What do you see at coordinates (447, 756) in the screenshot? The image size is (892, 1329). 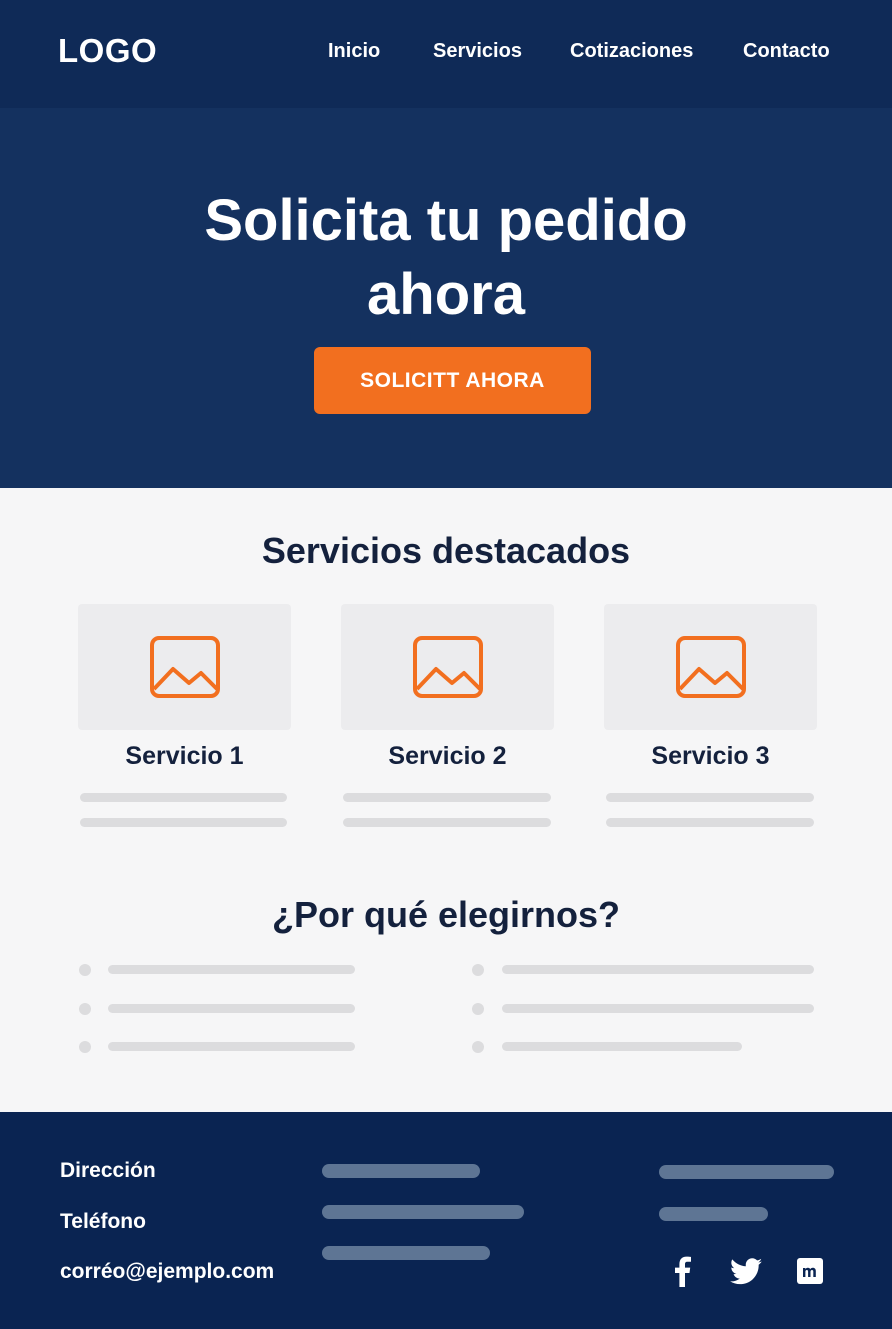 I see `service-2-title: Servicio 2` at bounding box center [447, 756].